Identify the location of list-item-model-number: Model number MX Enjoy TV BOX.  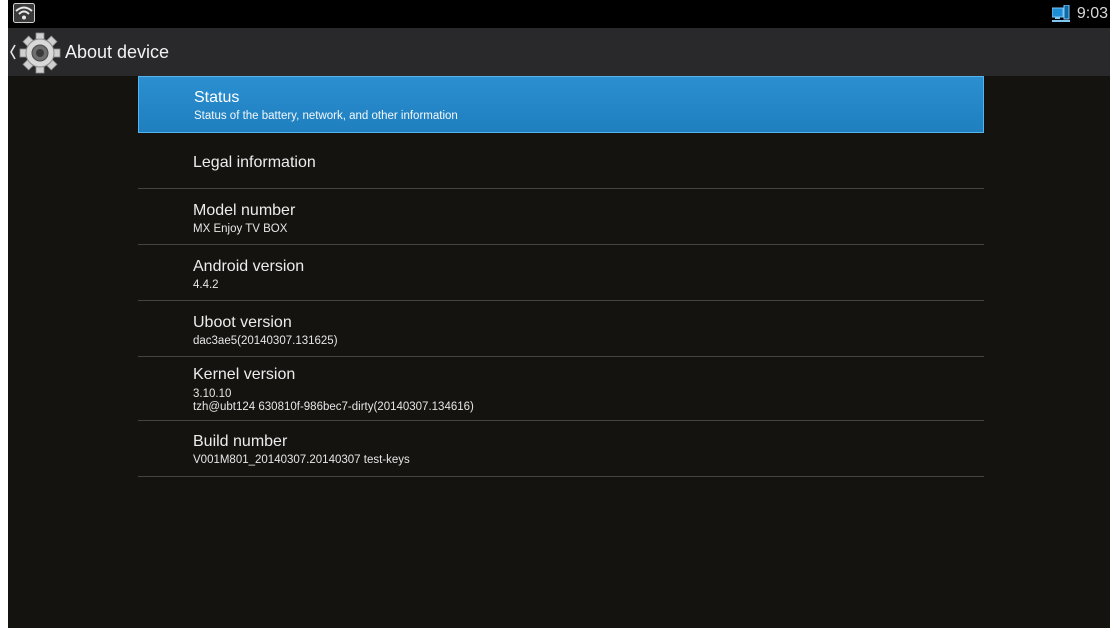
(561, 217).